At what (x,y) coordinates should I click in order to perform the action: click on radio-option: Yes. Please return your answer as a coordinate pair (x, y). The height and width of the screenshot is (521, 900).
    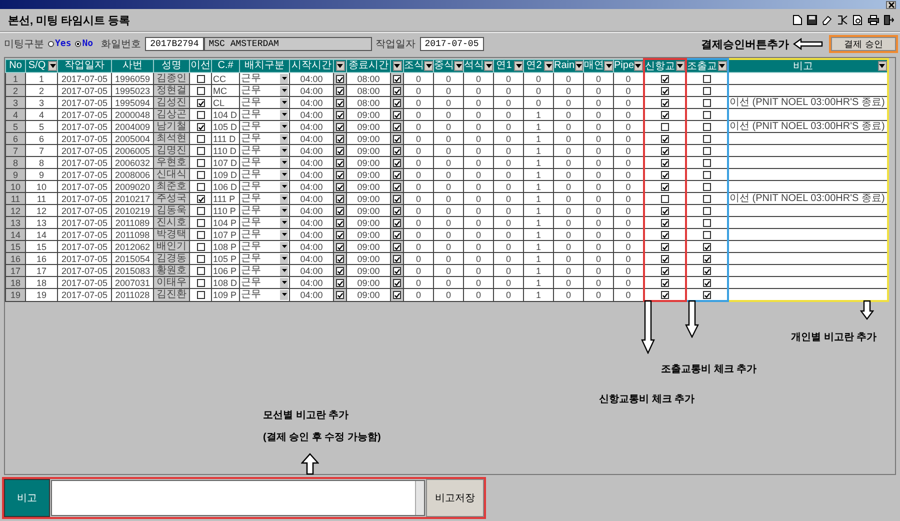
    Looking at the image, I should click on (60, 44).